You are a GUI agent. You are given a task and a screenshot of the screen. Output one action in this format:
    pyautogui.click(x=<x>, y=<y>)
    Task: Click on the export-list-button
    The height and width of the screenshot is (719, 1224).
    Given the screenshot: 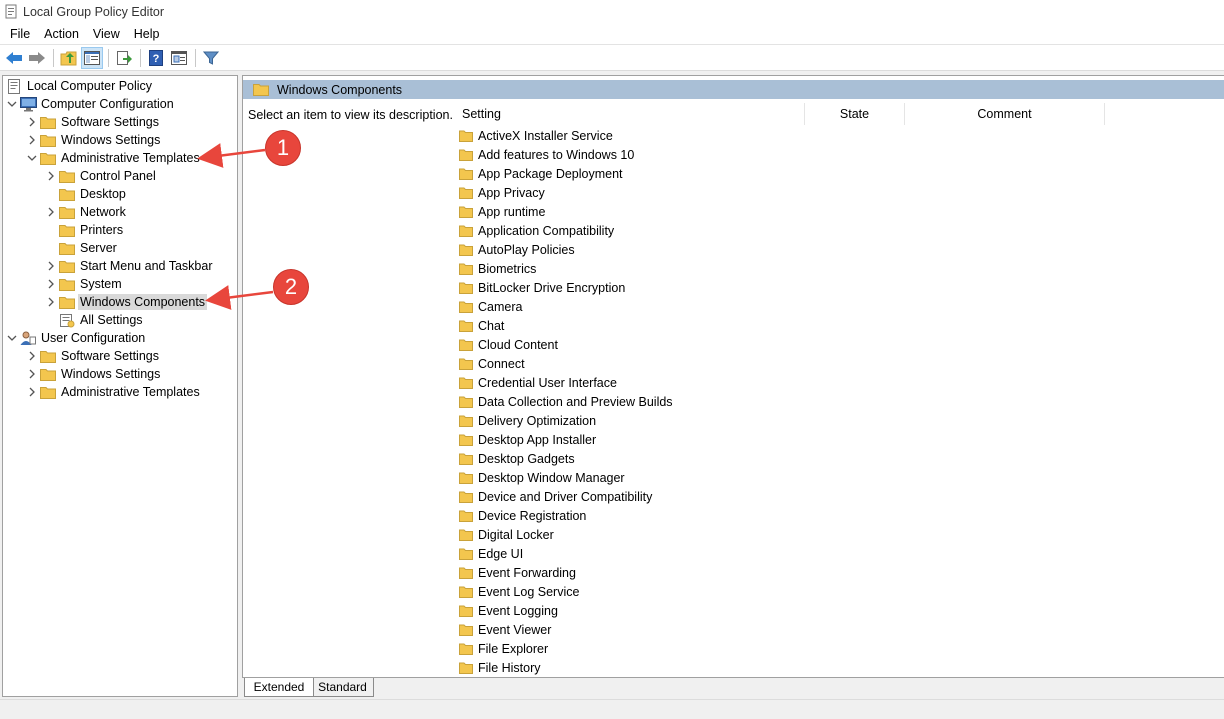 What is the action you would take?
    pyautogui.click(x=124, y=58)
    